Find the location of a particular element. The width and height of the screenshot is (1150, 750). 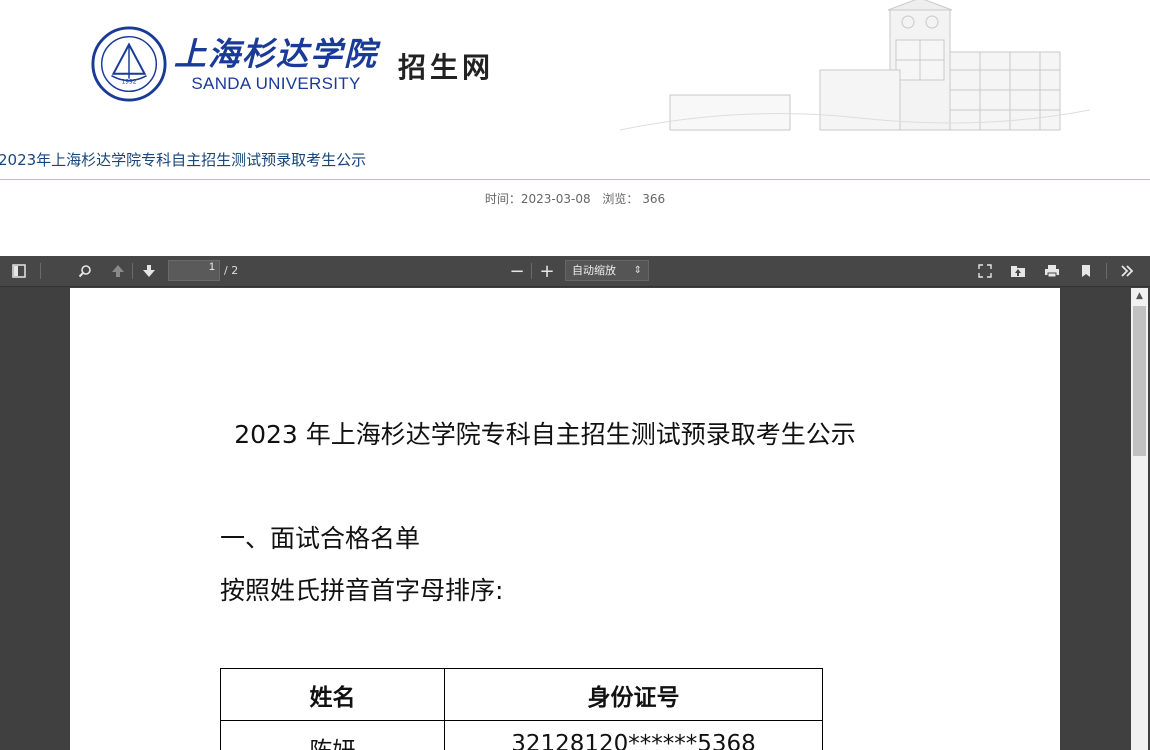

print-icon is located at coordinates (1052, 271).